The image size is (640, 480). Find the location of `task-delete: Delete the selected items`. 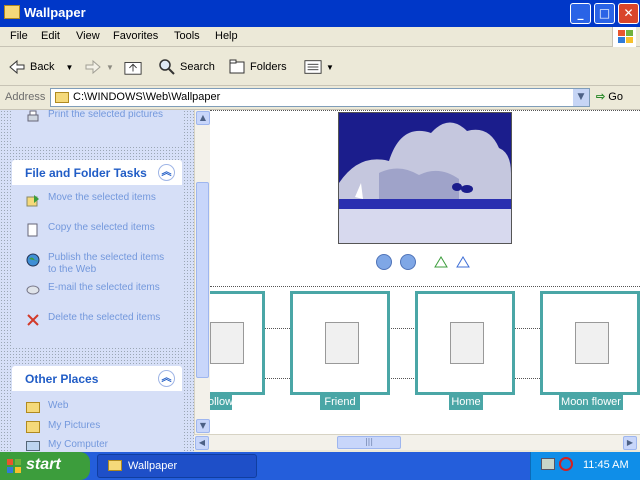

task-delete: Delete the selected items is located at coordinates (97, 326).